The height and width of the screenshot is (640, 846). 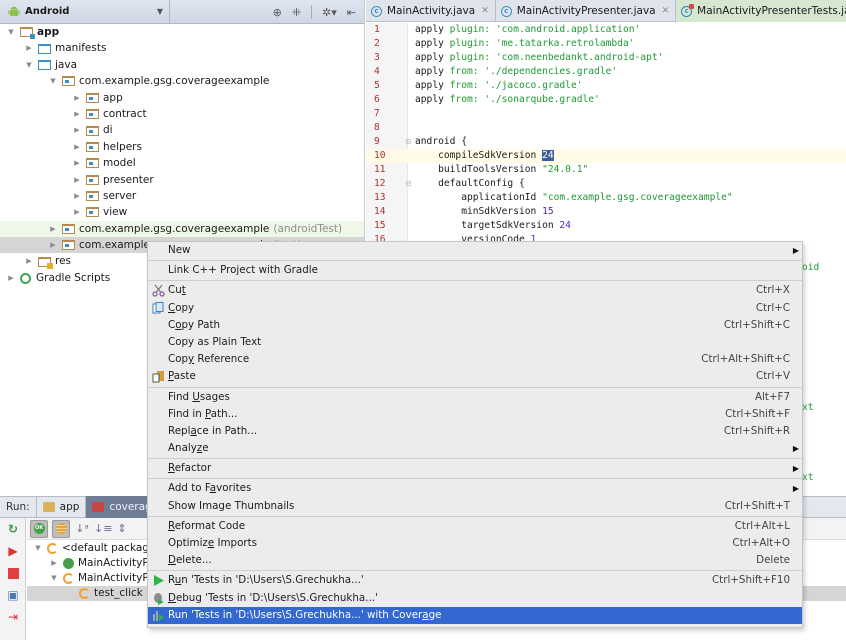 What do you see at coordinates (475, 359) in the screenshot?
I see `menu-item-copy-reference: Copy Reference Ctrl+Alt+Shift+C` at bounding box center [475, 359].